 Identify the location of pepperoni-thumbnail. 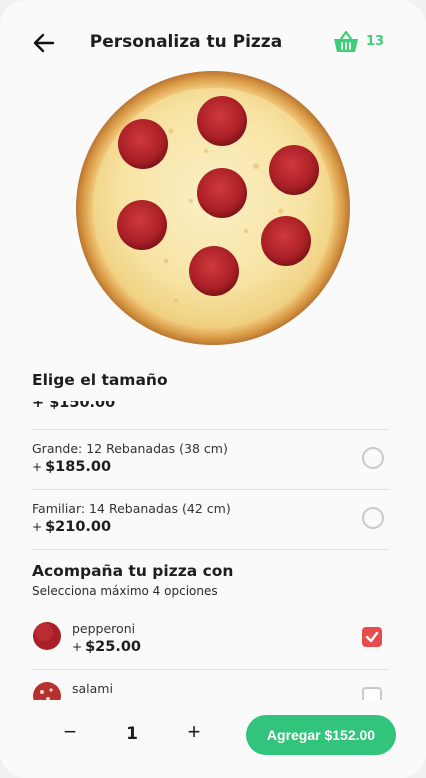
(47, 636).